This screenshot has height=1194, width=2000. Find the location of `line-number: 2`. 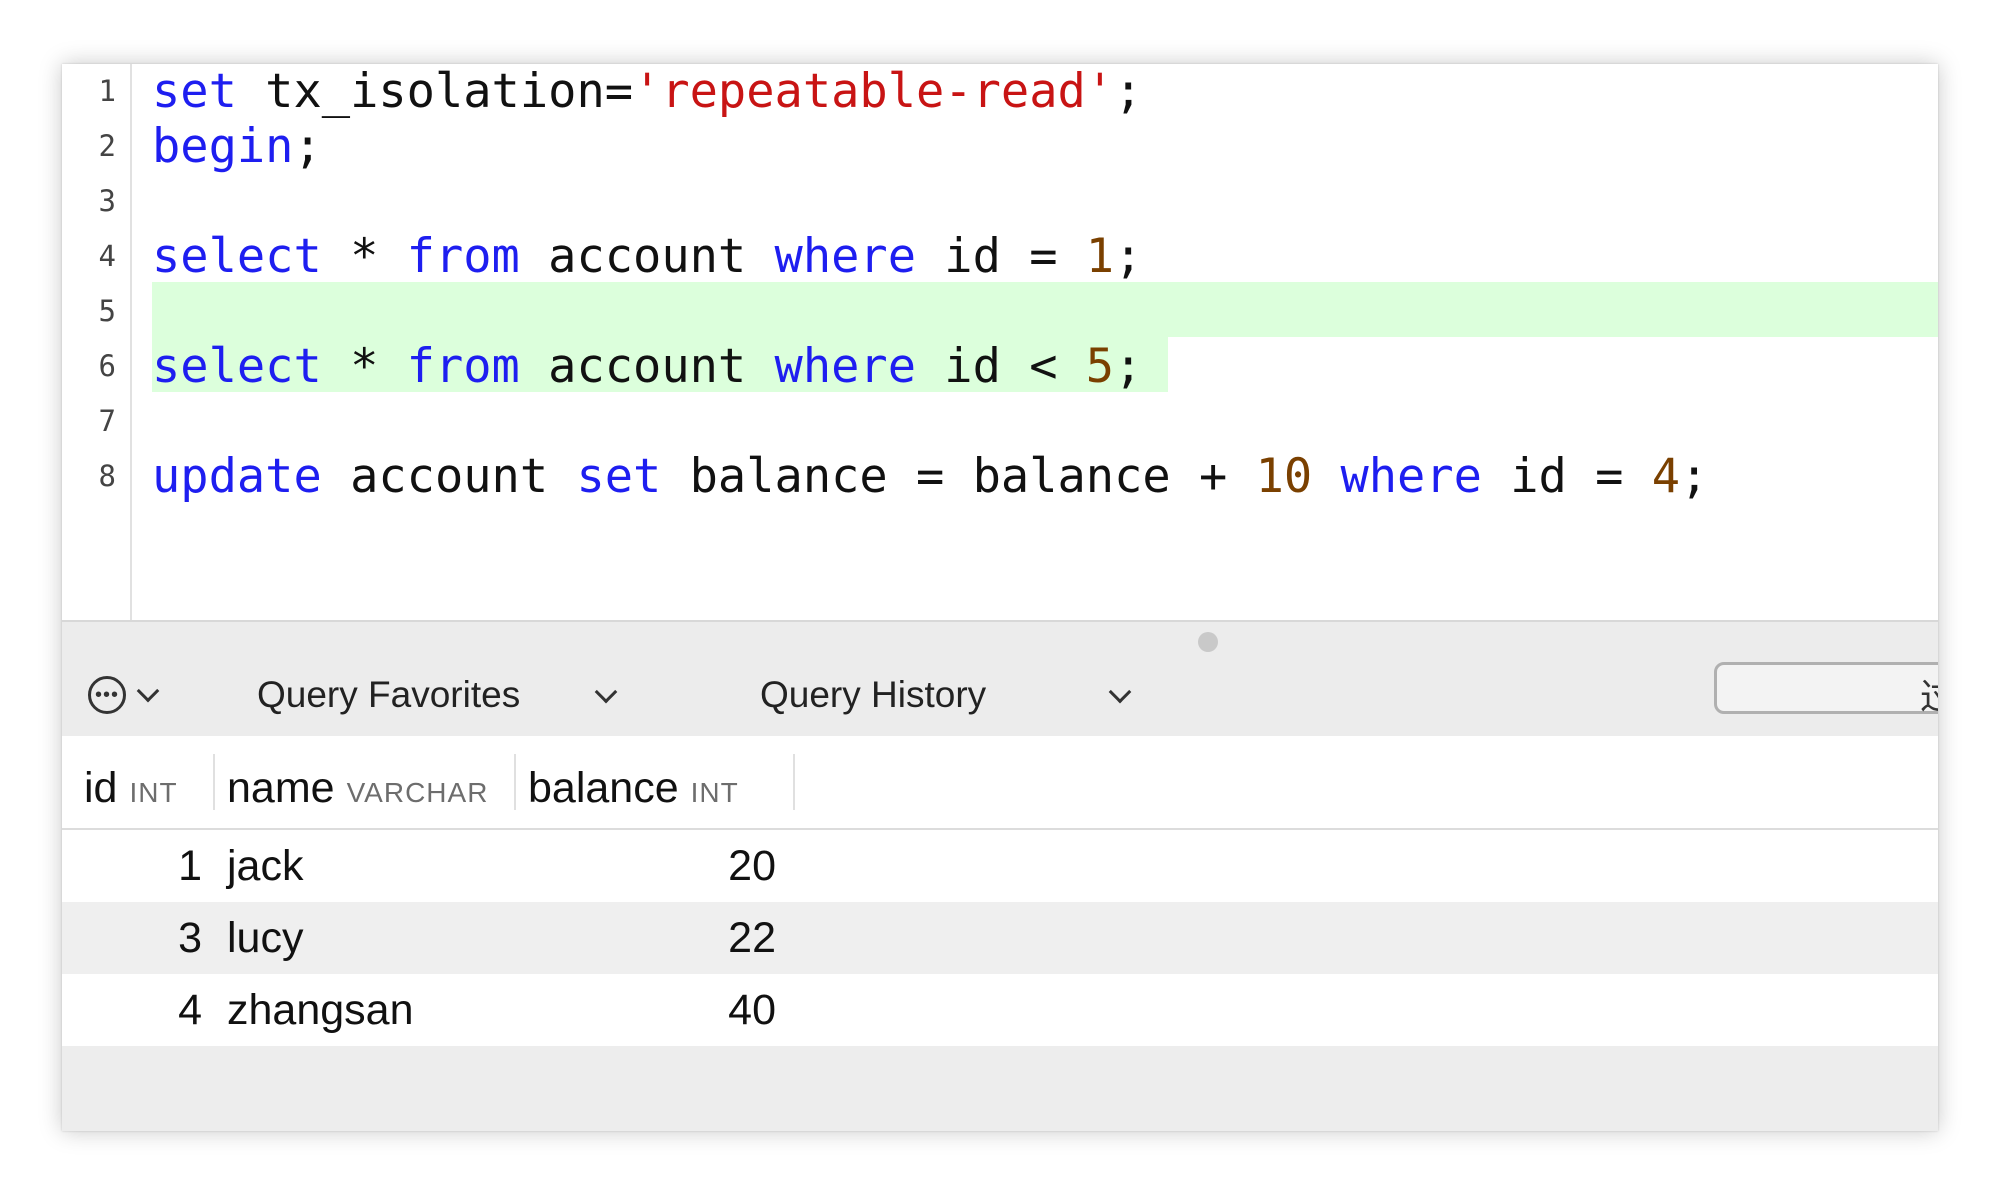

line-number: 2 is located at coordinates (107, 146).